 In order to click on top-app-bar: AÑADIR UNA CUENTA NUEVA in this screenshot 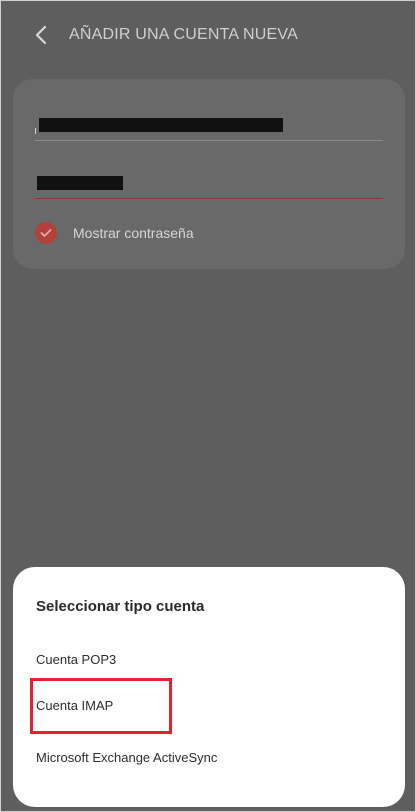, I will do `click(208, 37)`.